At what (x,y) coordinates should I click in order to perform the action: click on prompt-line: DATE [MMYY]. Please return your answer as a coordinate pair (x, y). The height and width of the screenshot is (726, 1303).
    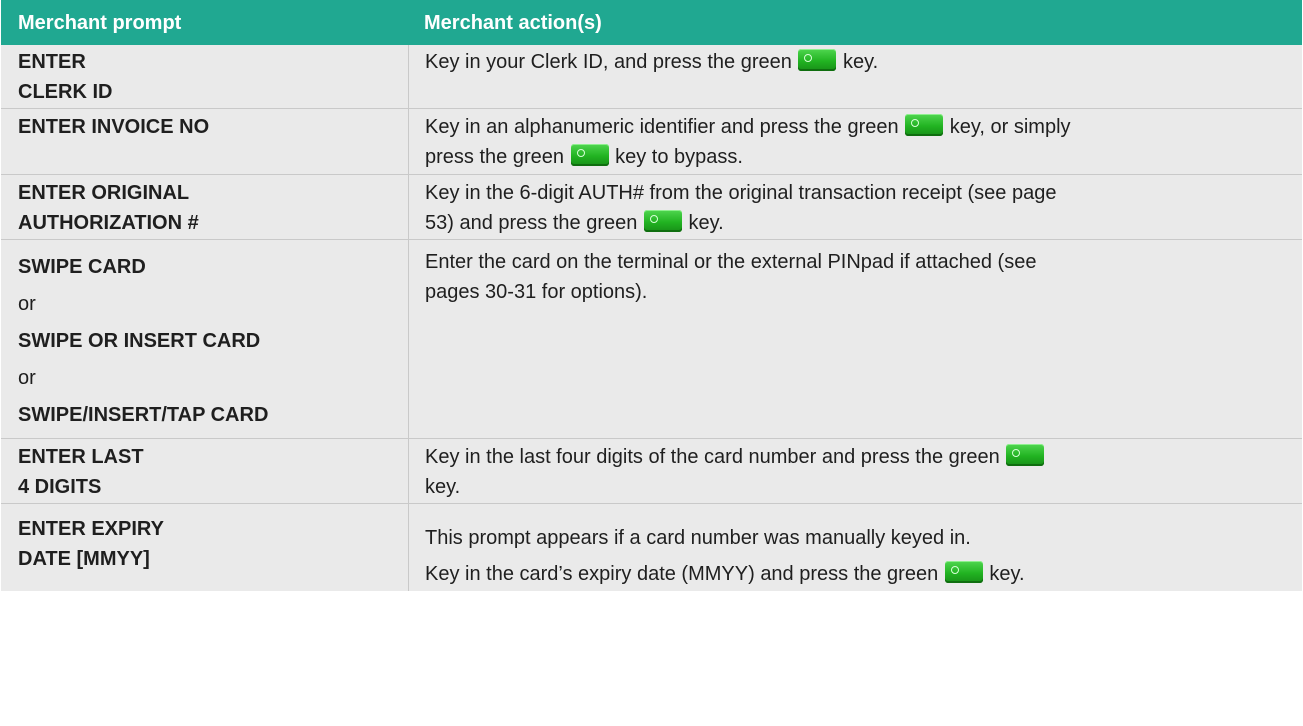
    Looking at the image, I should click on (84, 559).